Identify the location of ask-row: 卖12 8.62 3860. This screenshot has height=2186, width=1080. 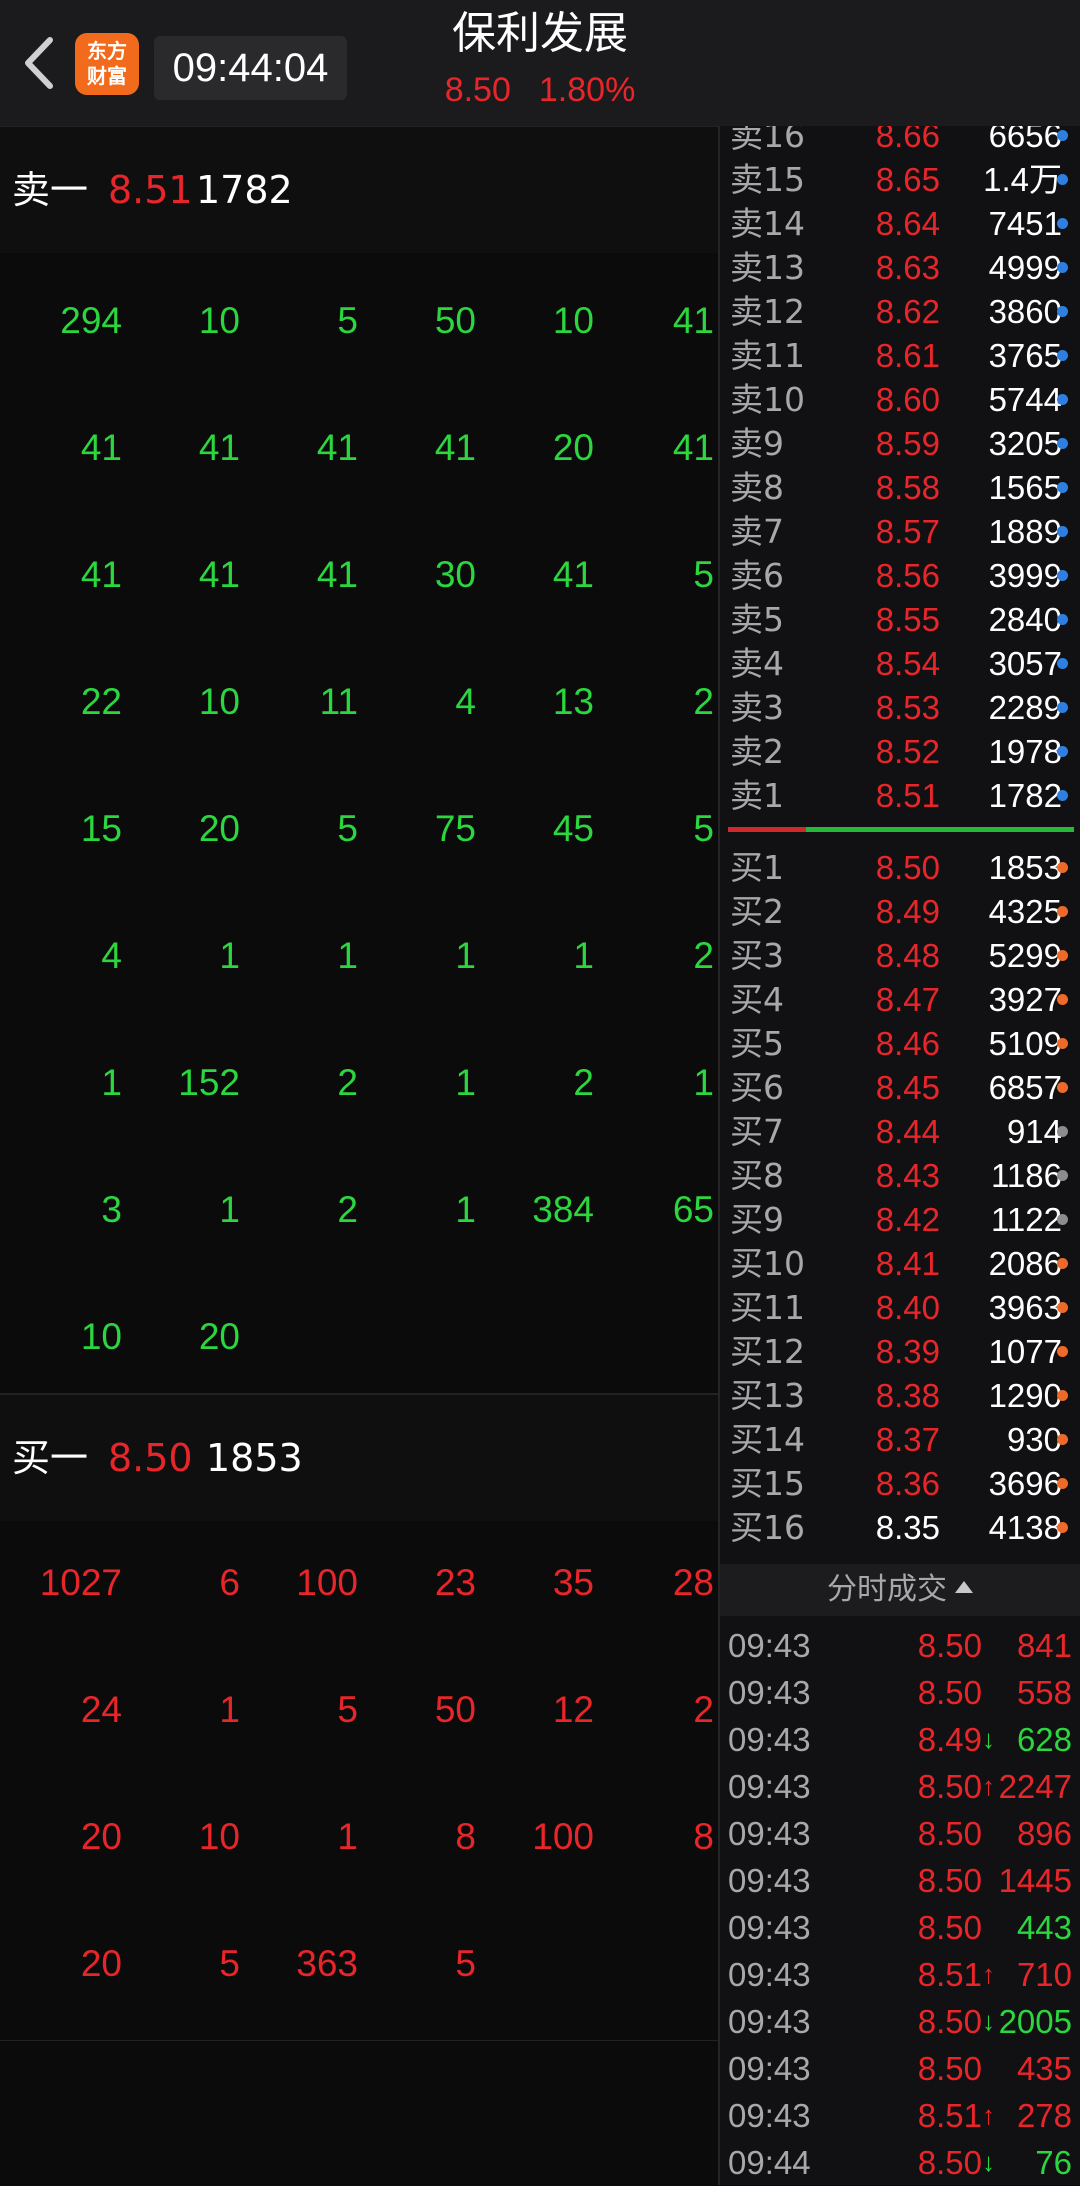
(900, 312).